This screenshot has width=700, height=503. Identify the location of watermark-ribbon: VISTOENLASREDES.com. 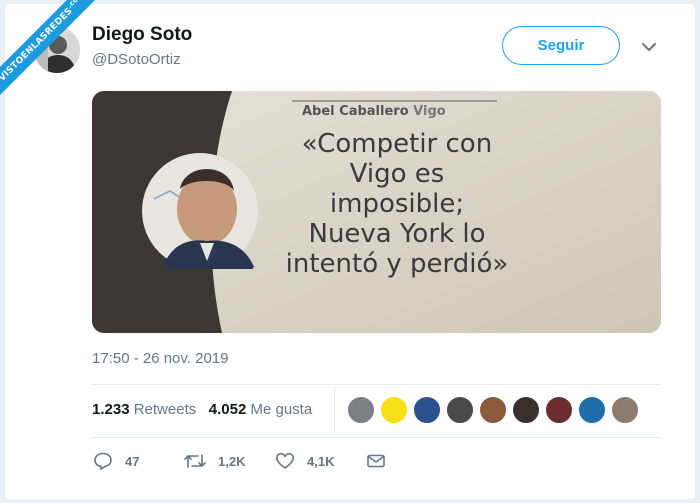
(55, 53).